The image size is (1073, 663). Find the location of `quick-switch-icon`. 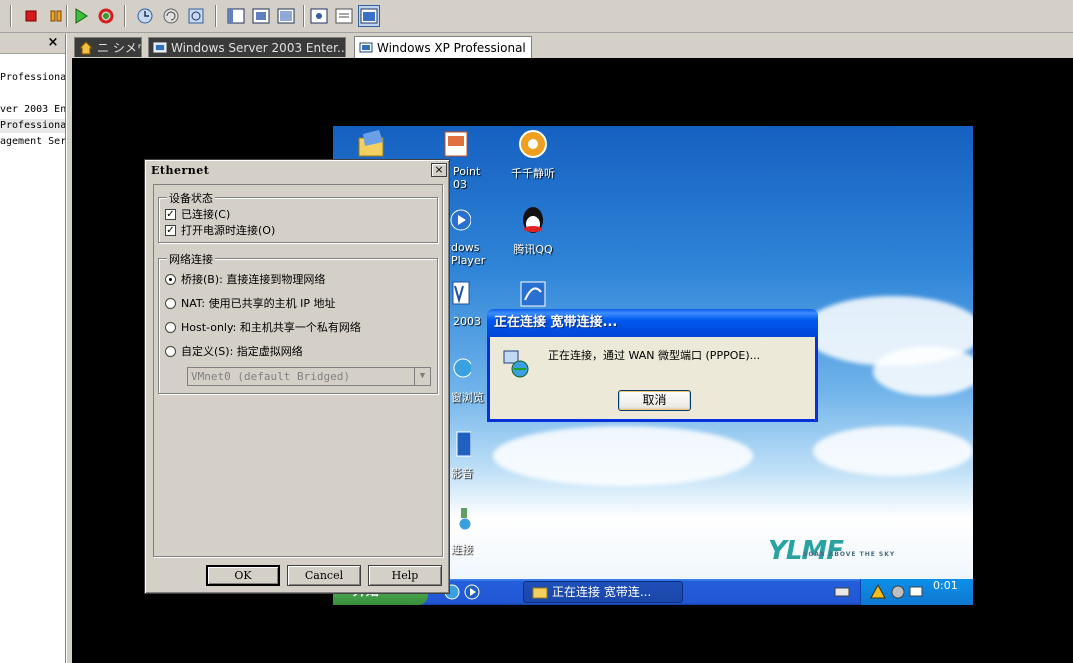

quick-switch-icon is located at coordinates (286, 16).